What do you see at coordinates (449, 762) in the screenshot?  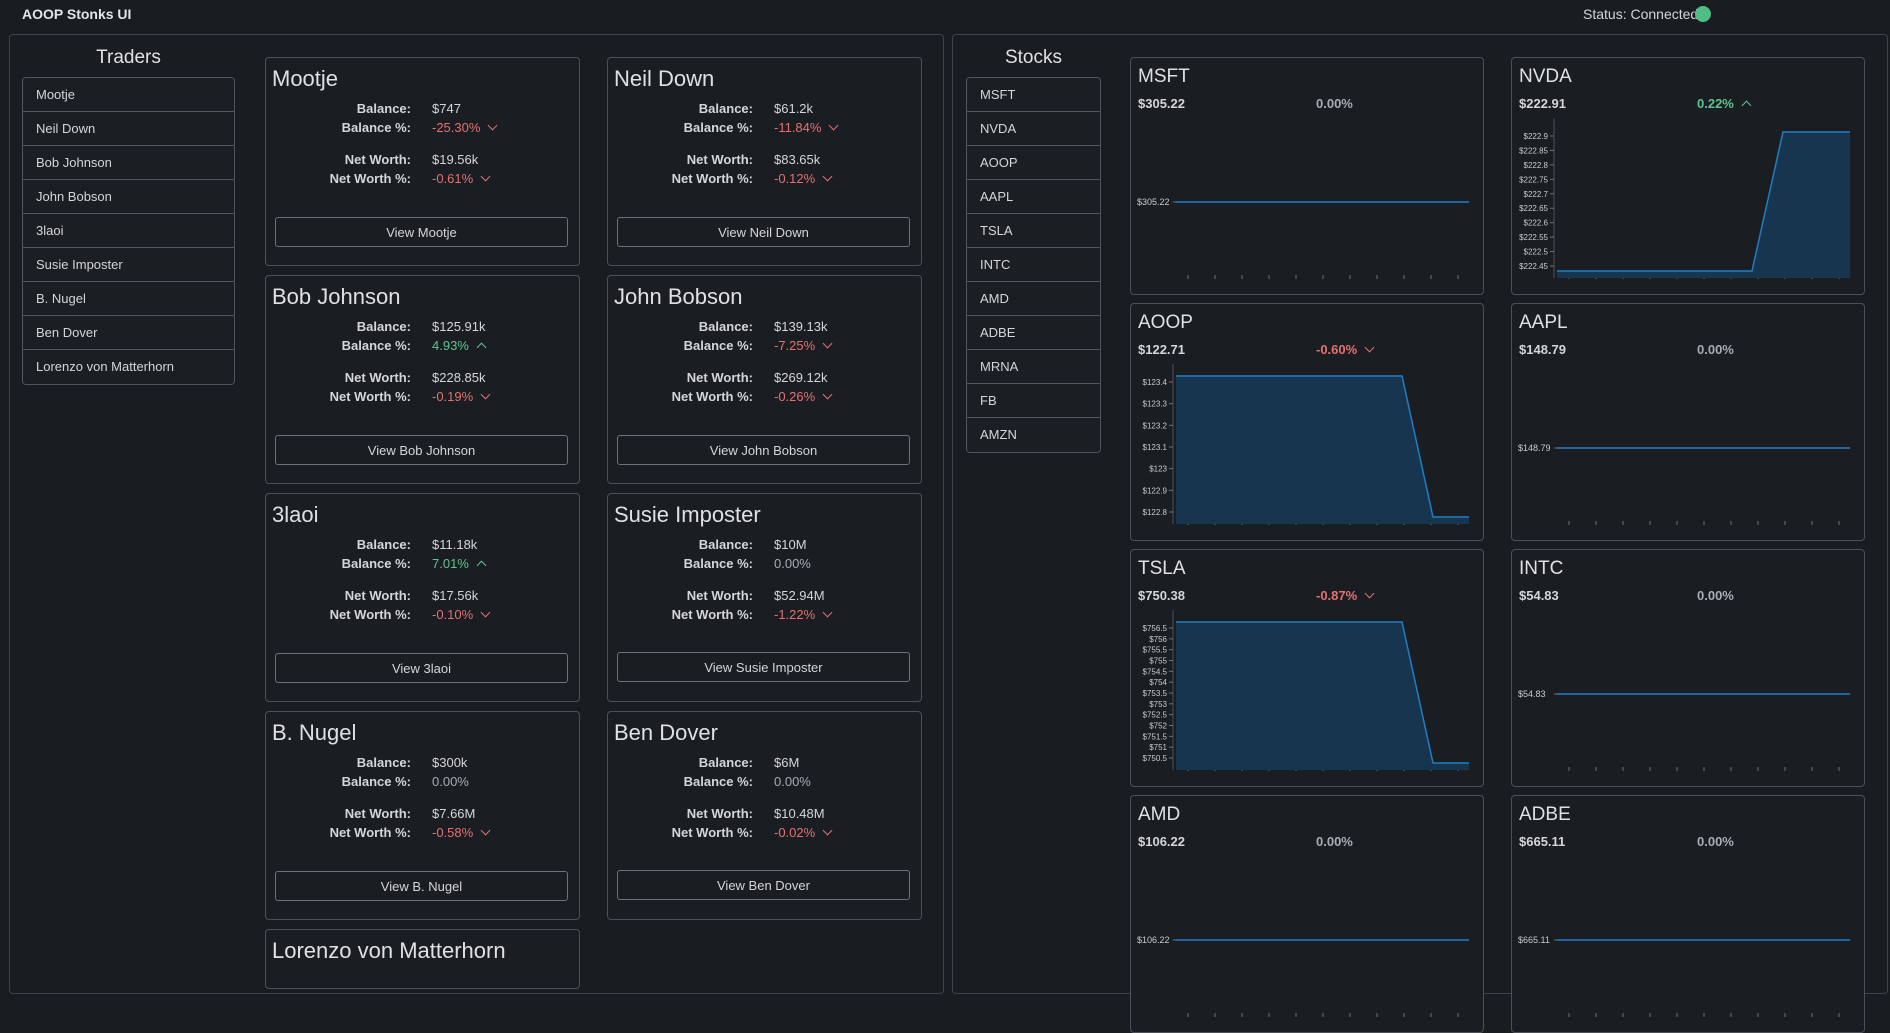 I see `stat-value: $300k` at bounding box center [449, 762].